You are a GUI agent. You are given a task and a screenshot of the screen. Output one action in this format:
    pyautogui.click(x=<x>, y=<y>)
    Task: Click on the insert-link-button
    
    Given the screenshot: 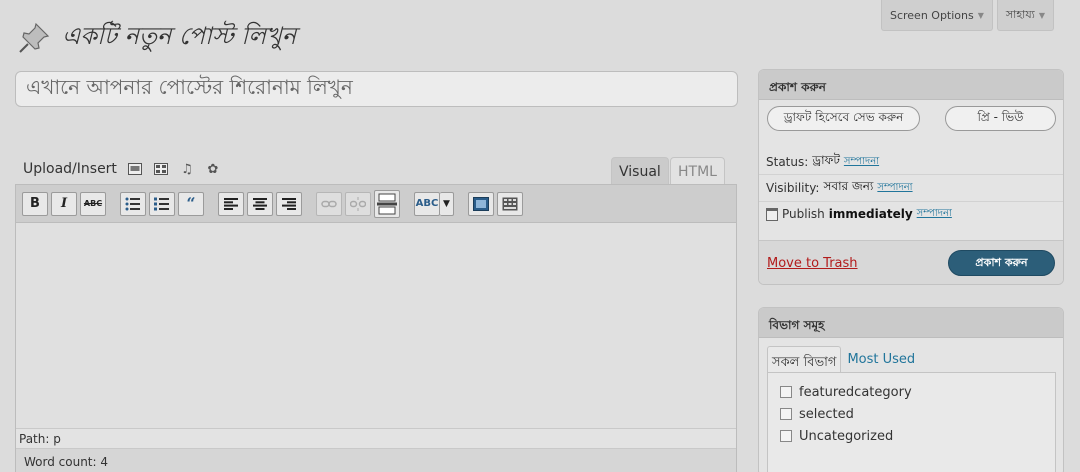 What is the action you would take?
    pyautogui.click(x=329, y=203)
    